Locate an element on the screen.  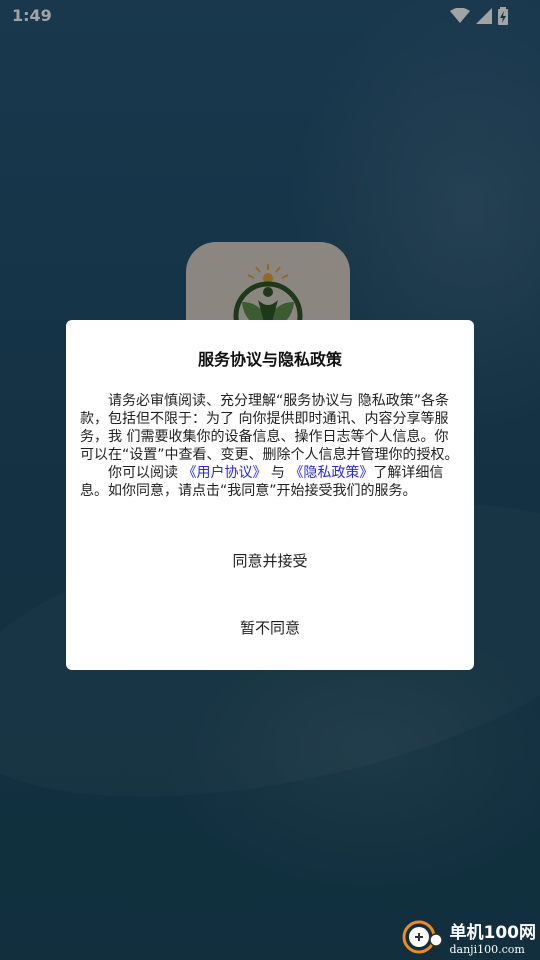
and-text: 与 is located at coordinates (277, 473).